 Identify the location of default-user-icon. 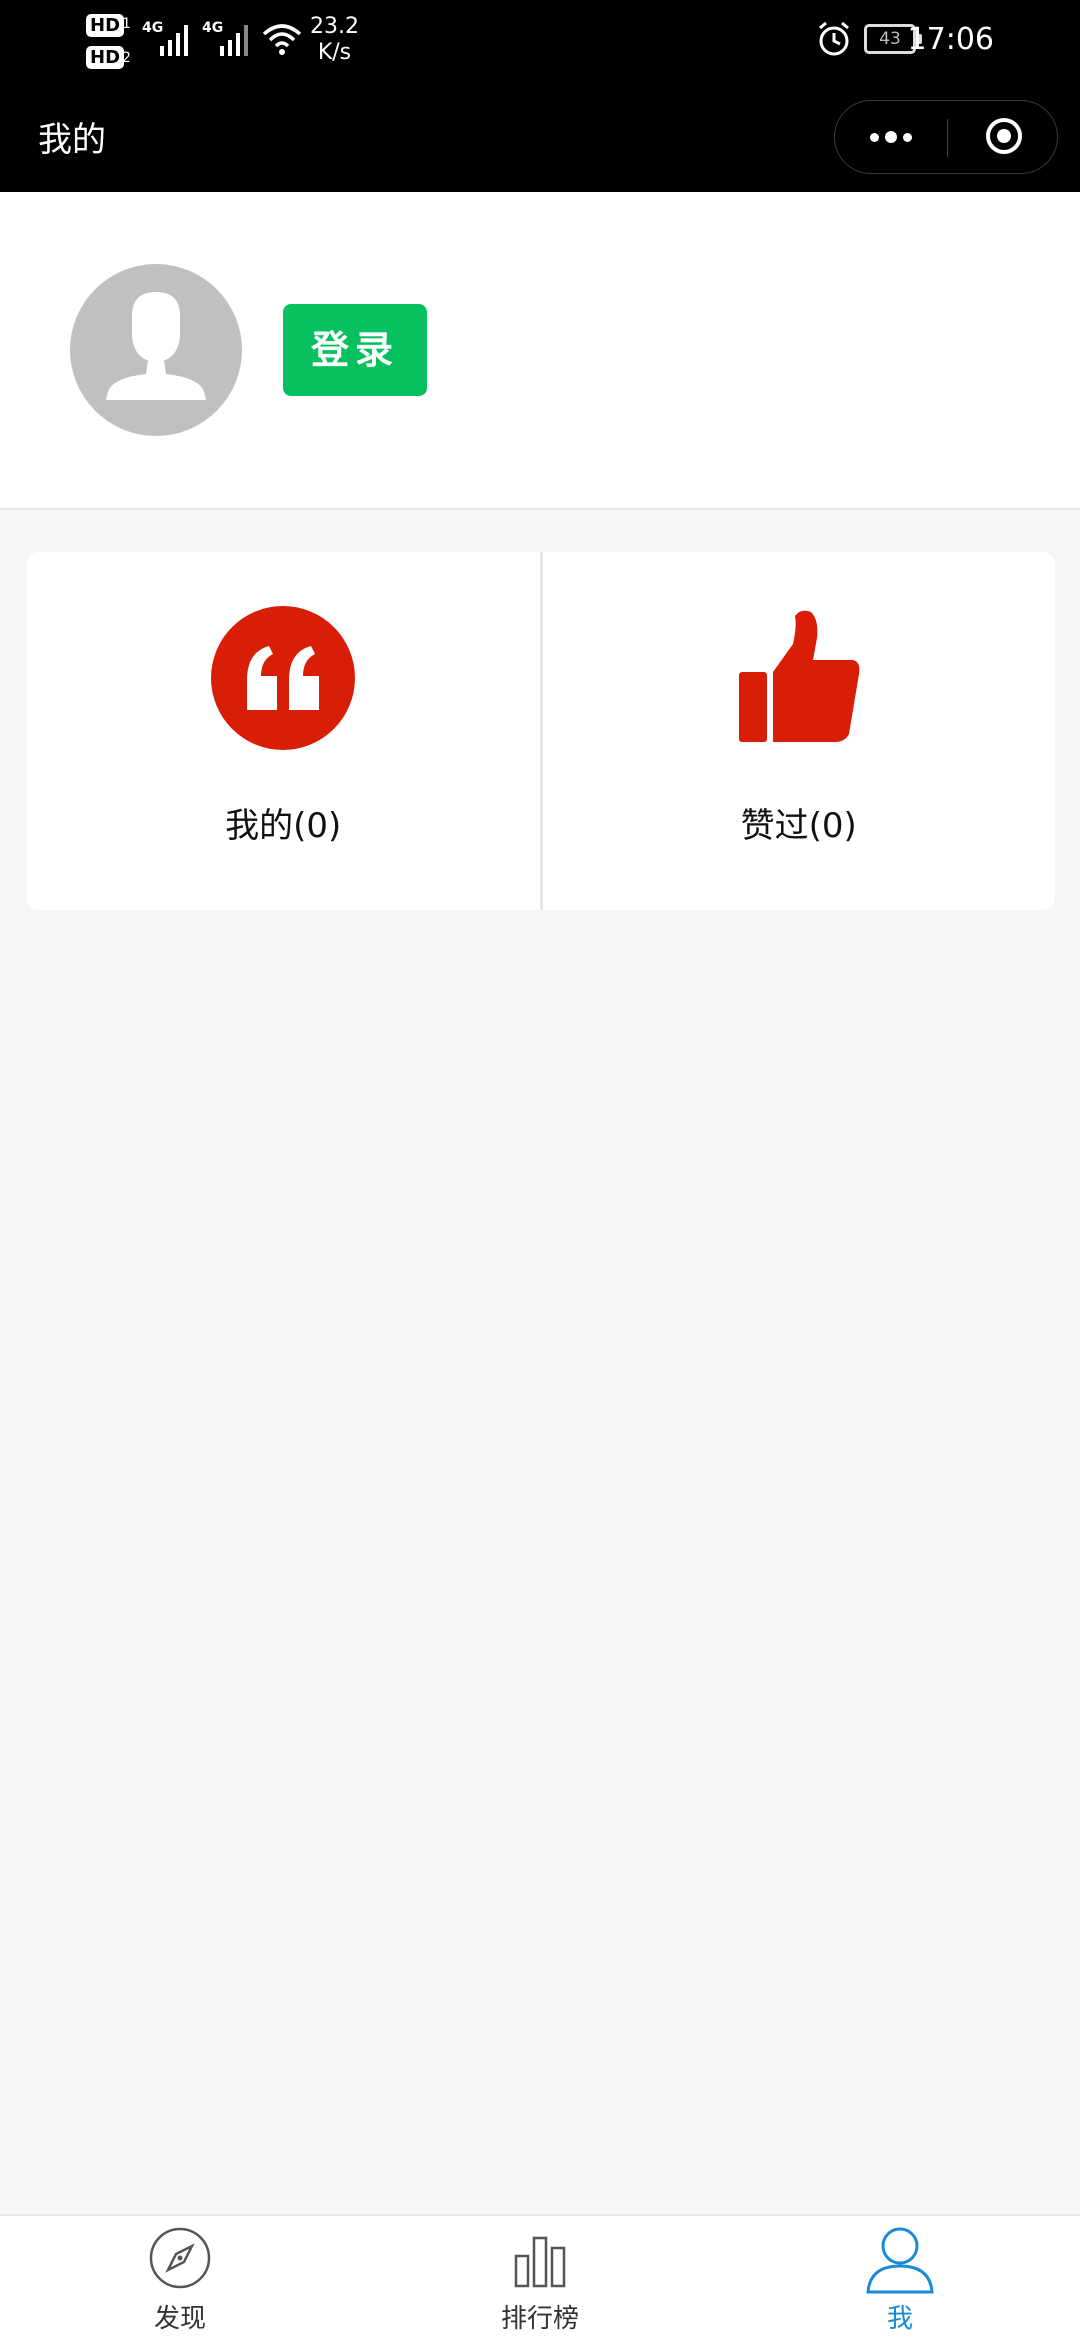
(156, 346).